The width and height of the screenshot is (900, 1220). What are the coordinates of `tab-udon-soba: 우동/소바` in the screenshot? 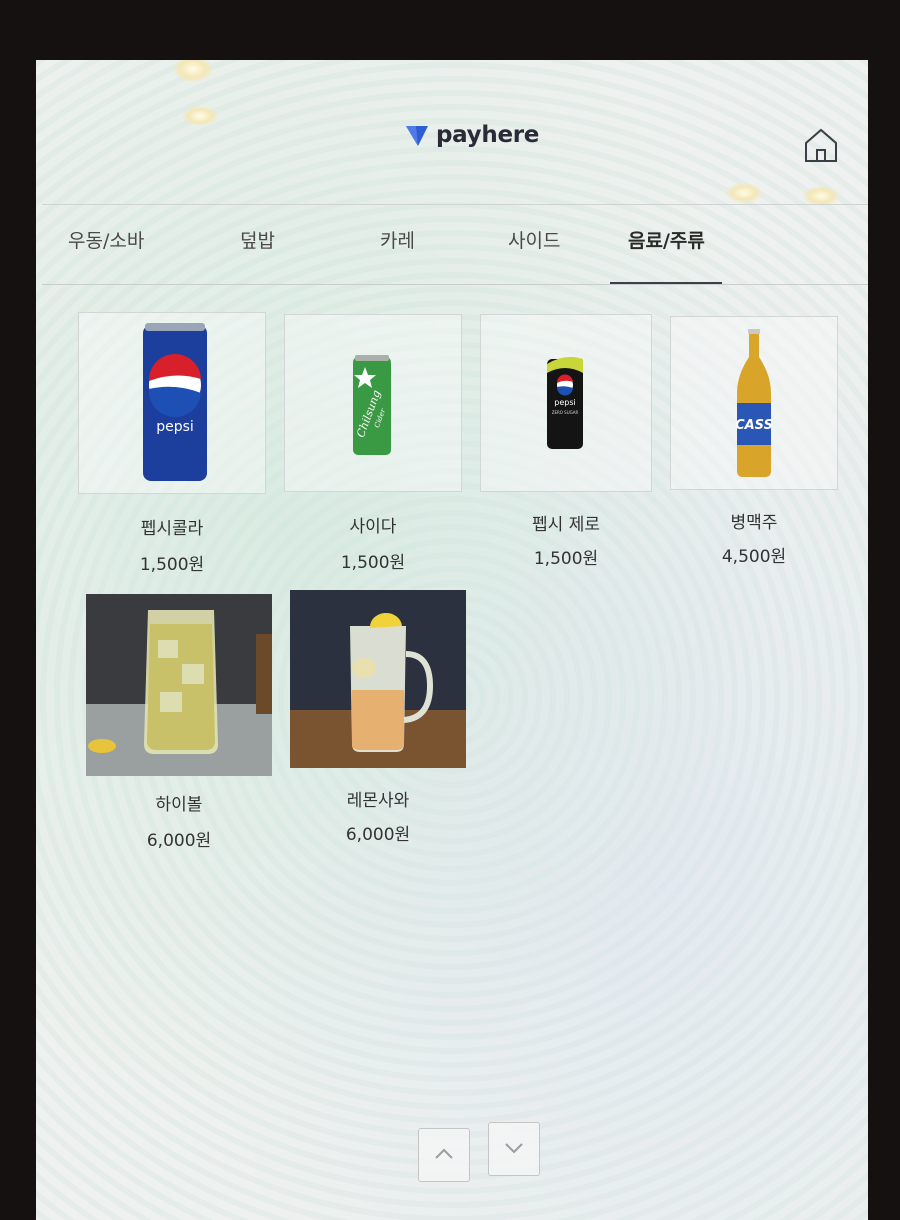 It's located at (106, 239).